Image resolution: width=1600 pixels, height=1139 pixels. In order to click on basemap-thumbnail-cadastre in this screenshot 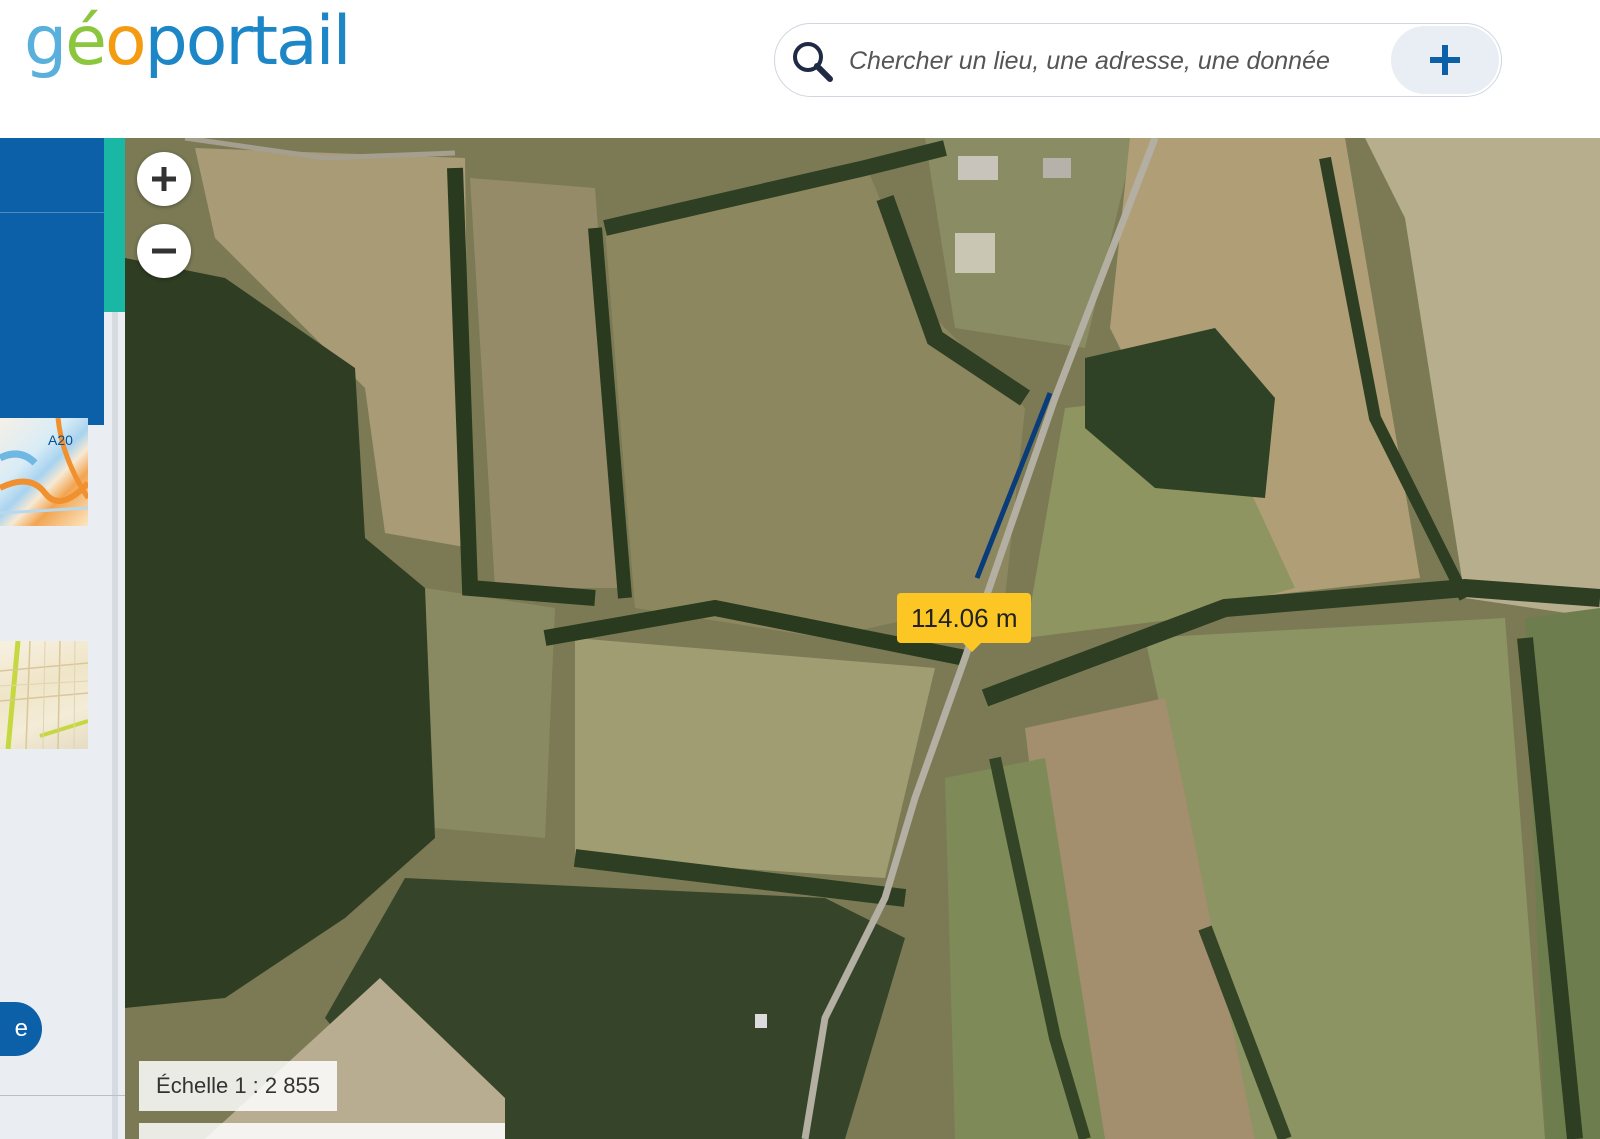, I will do `click(44, 695)`.